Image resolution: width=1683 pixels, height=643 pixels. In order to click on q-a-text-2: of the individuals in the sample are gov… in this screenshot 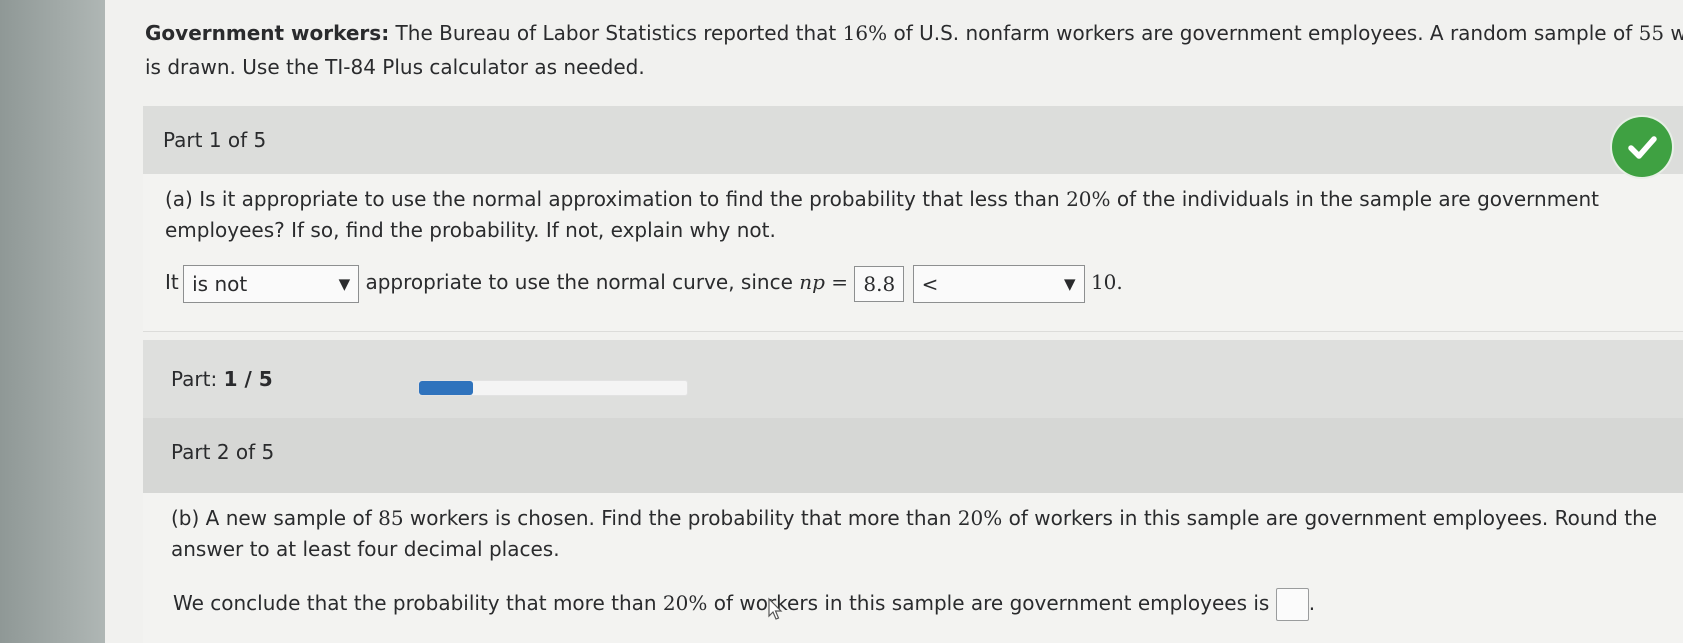, I will do `click(1354, 199)`.